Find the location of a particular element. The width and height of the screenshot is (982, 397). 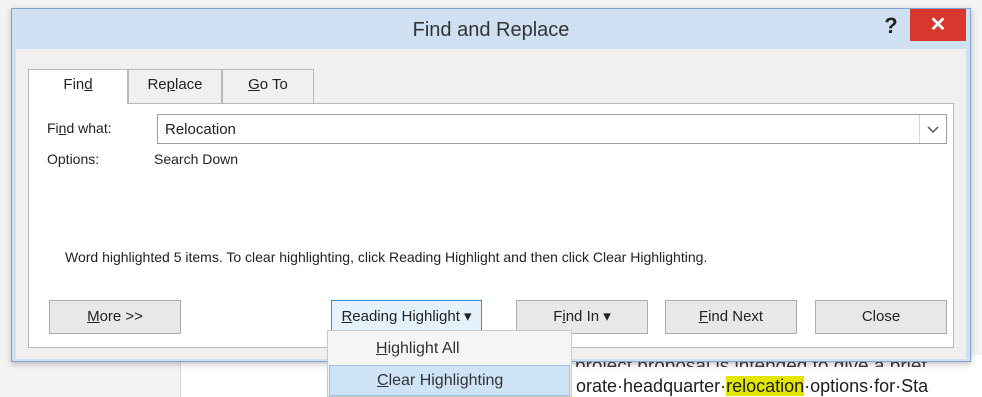

chevron-down-icon is located at coordinates (932, 129).